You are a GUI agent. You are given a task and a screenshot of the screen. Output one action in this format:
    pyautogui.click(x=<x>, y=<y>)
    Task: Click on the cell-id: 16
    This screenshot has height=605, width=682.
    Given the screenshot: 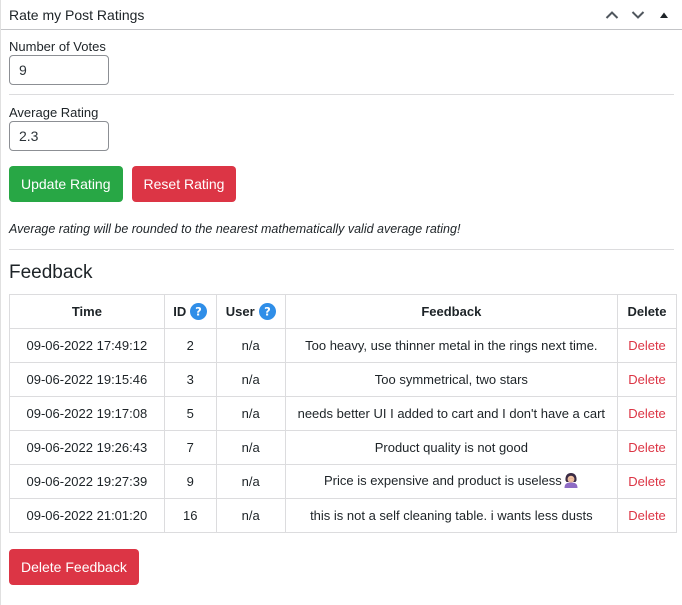 What is the action you would take?
    pyautogui.click(x=190, y=515)
    